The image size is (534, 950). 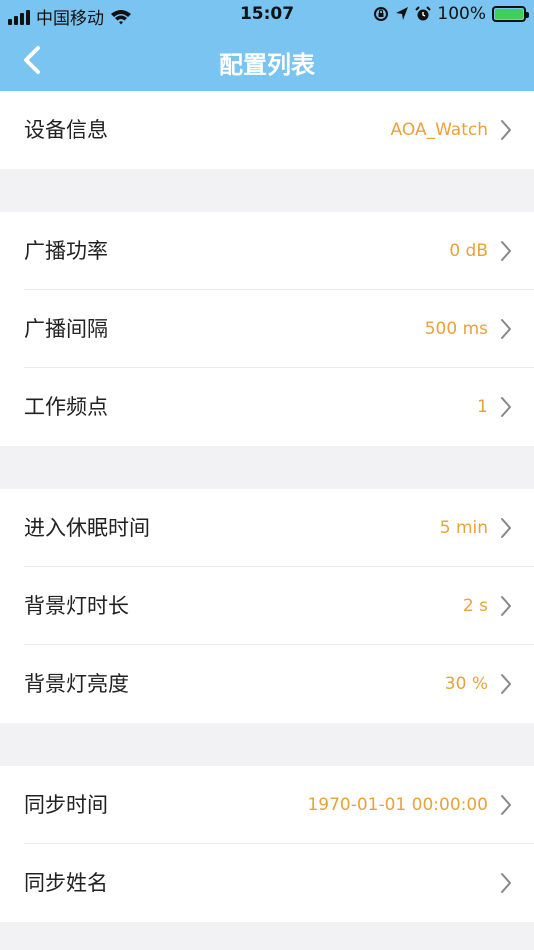 What do you see at coordinates (267, 251) in the screenshot?
I see `settings-row: 广播功率 0 dB` at bounding box center [267, 251].